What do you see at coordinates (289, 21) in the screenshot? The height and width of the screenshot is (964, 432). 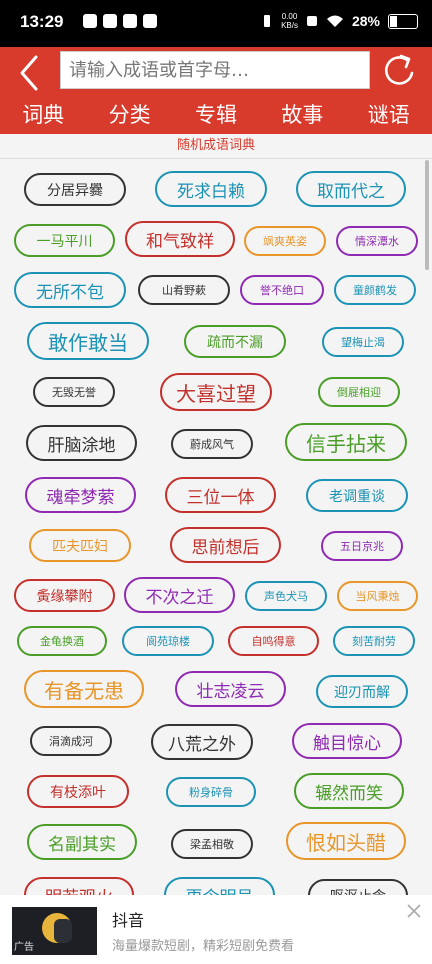 I see `net-speed: 0.00 KB/s` at bounding box center [289, 21].